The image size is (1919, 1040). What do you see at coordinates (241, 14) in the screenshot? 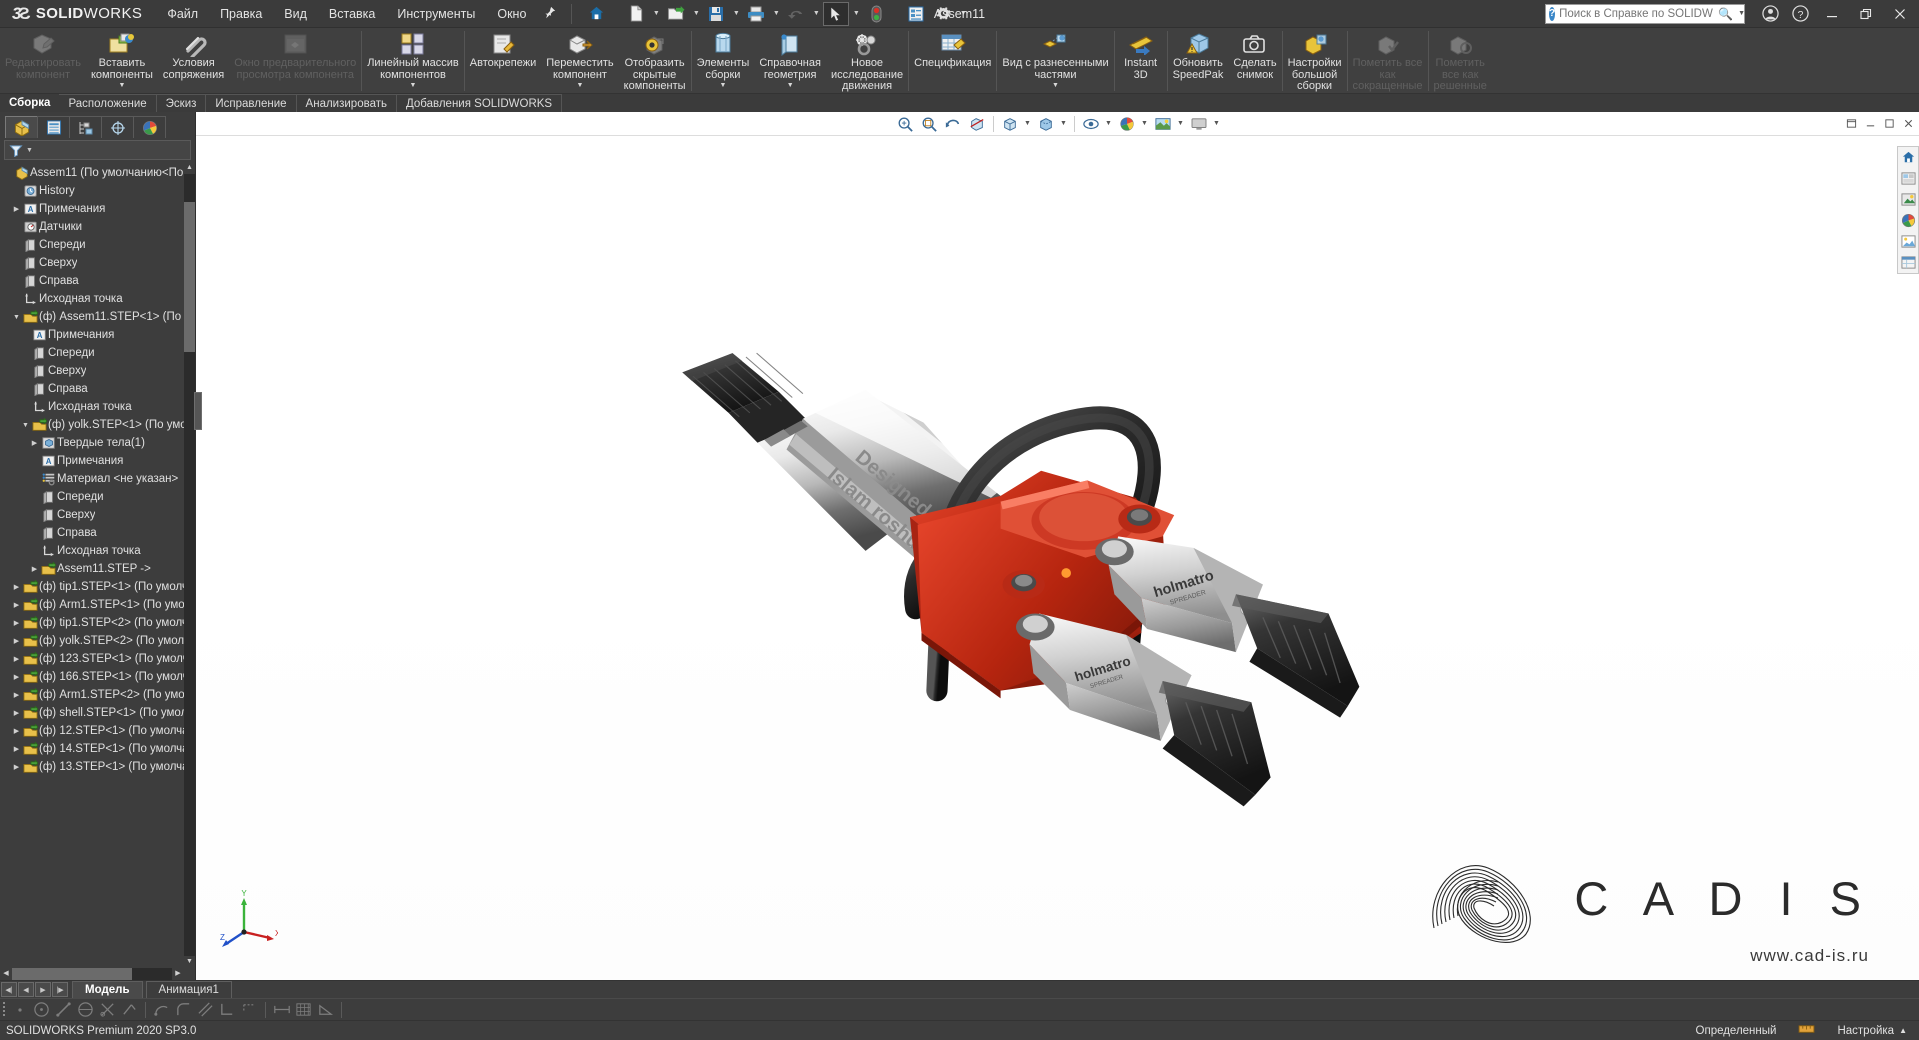
I see `menu-edit: Правка` at bounding box center [241, 14].